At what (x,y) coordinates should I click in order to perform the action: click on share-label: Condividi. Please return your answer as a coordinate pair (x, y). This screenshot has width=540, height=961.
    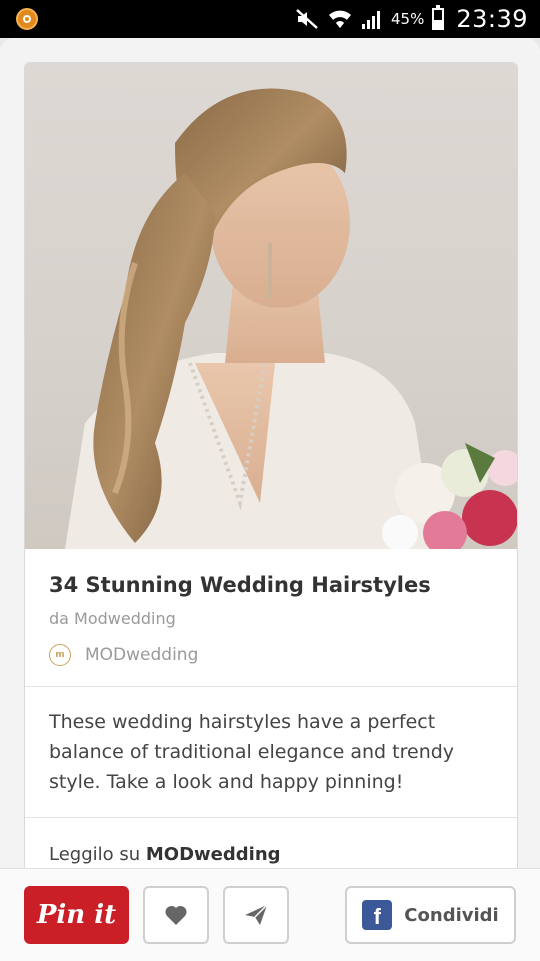
    Looking at the image, I should click on (451, 915).